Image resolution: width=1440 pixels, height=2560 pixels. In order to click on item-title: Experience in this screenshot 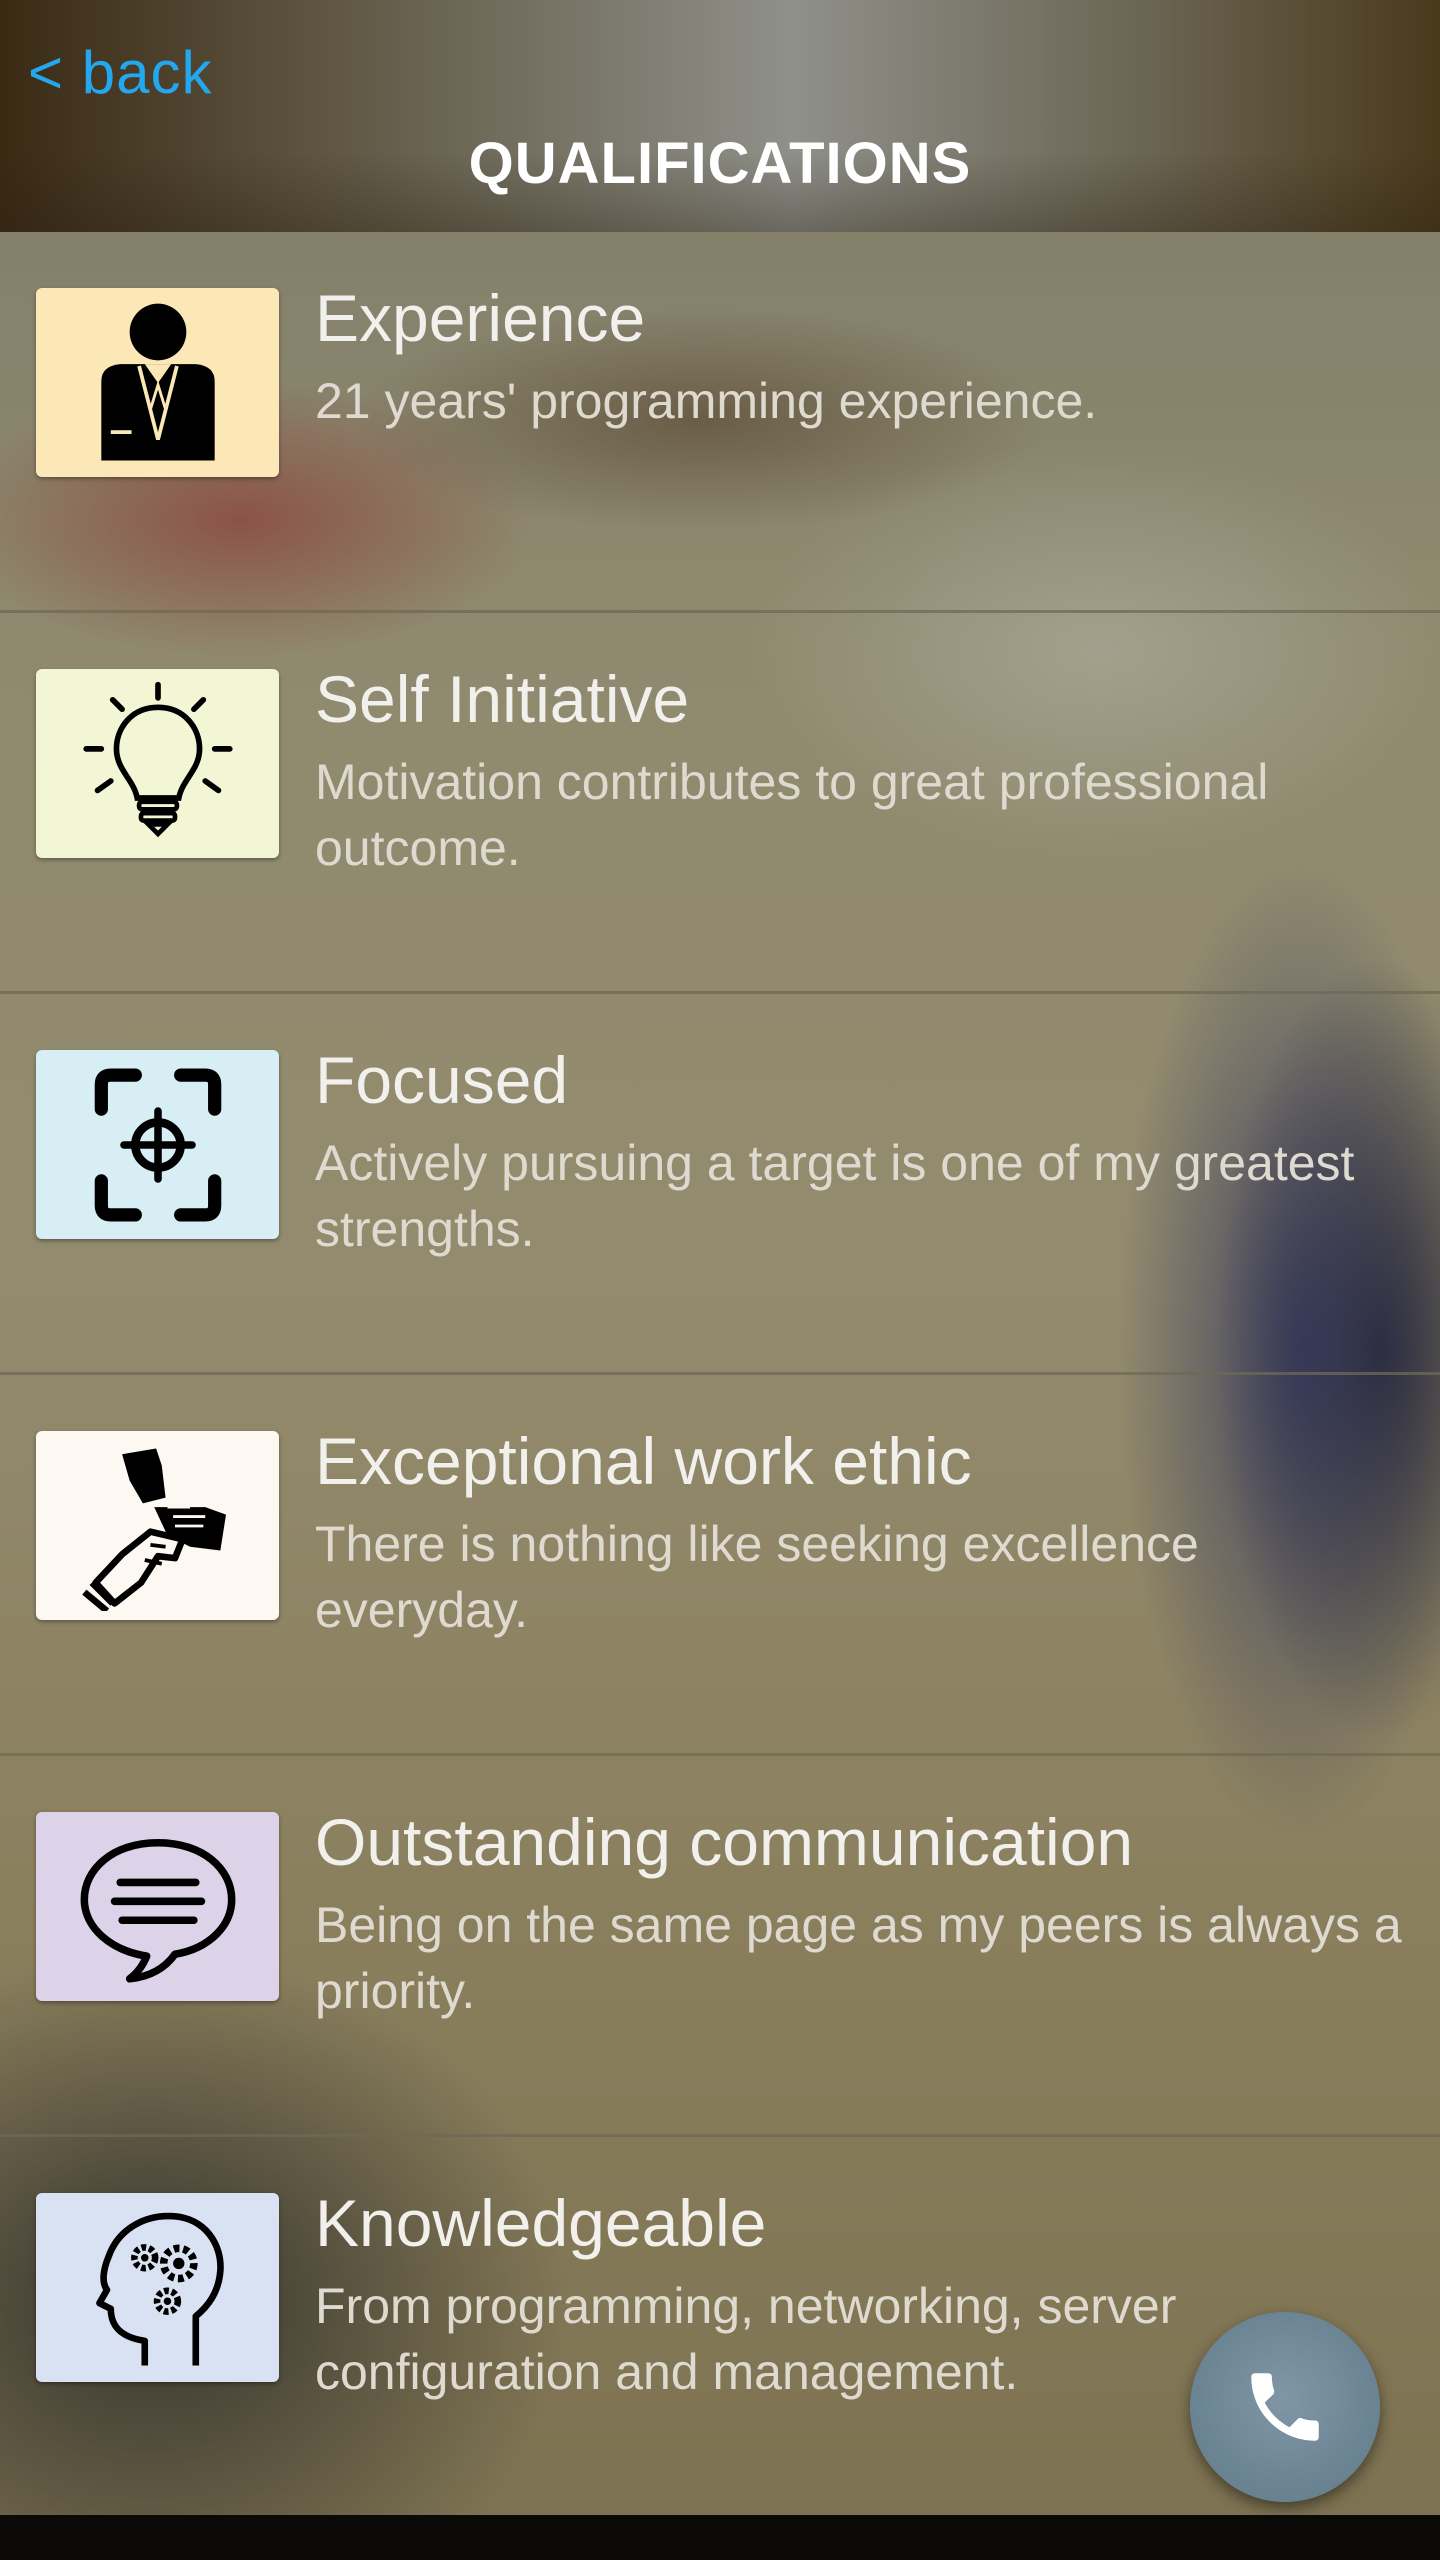, I will do `click(480, 318)`.